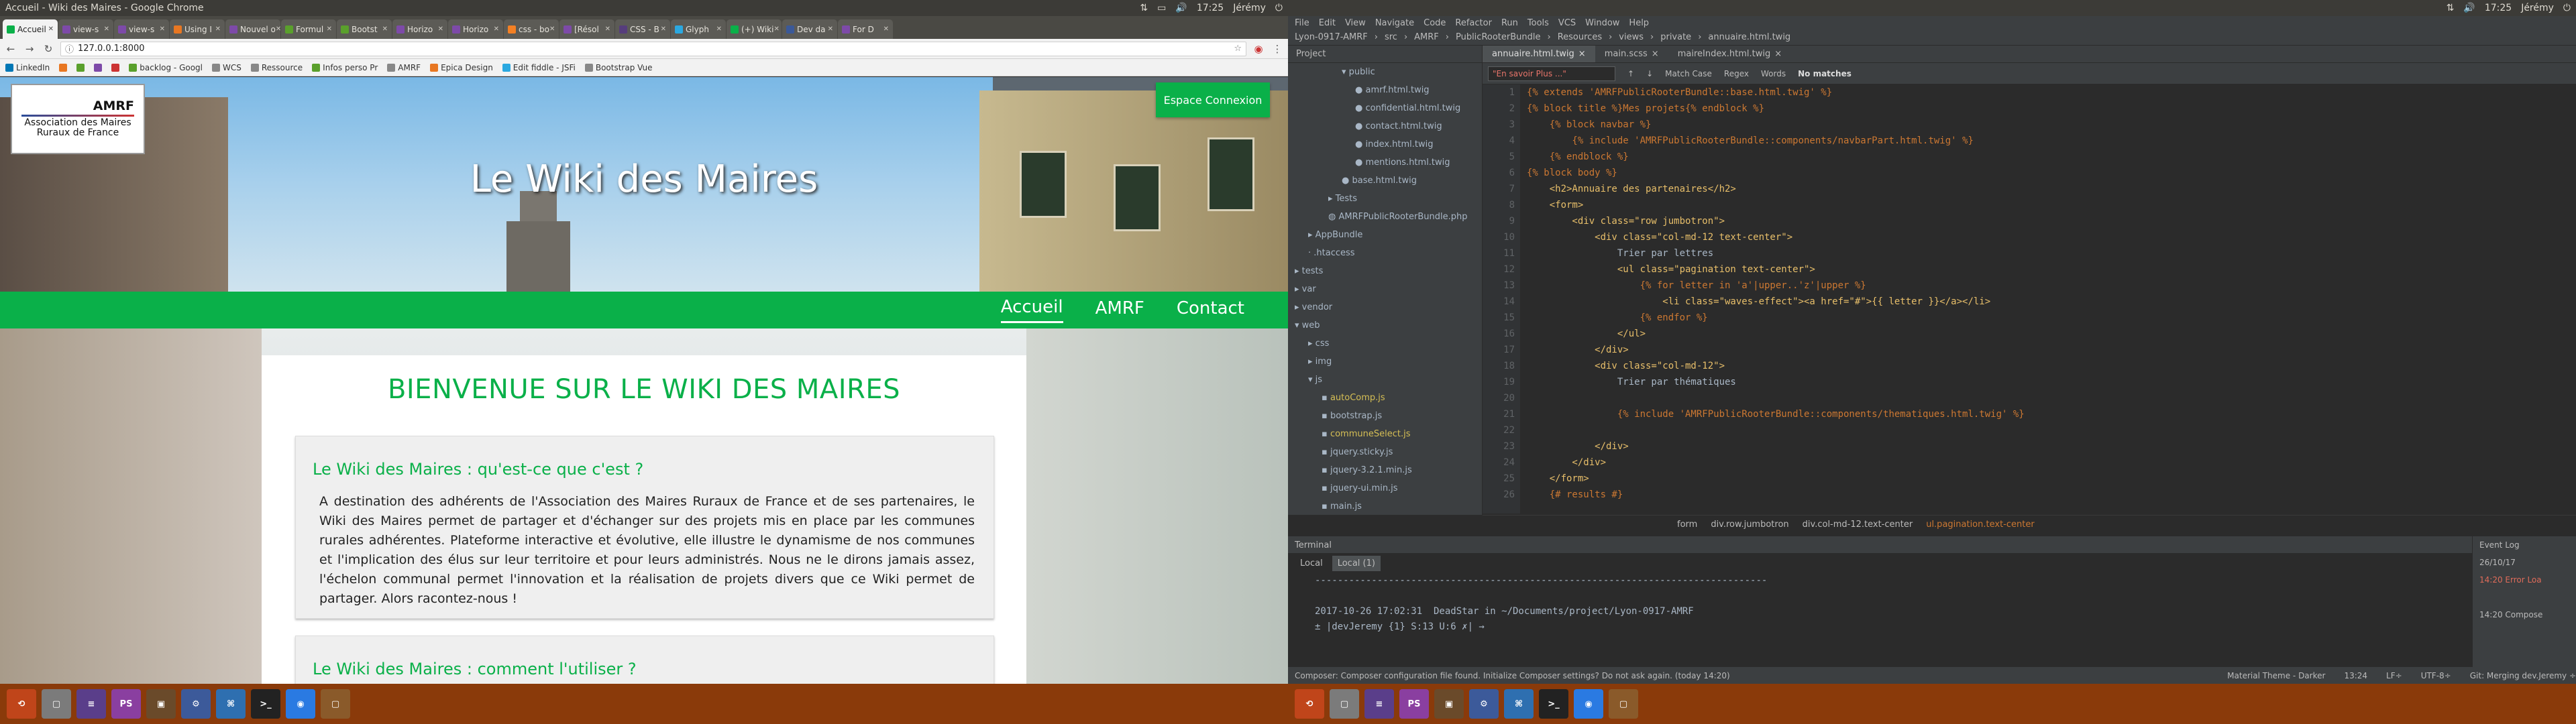 Image resolution: width=2576 pixels, height=724 pixels. What do you see at coordinates (1688, 73) in the screenshot?
I see `match-case-option: Match Case` at bounding box center [1688, 73].